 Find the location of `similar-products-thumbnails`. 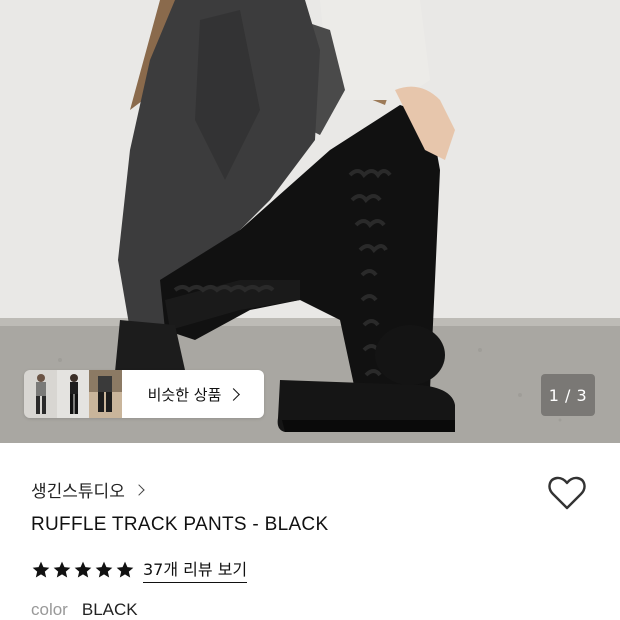

similar-products-thumbnails is located at coordinates (73, 394).